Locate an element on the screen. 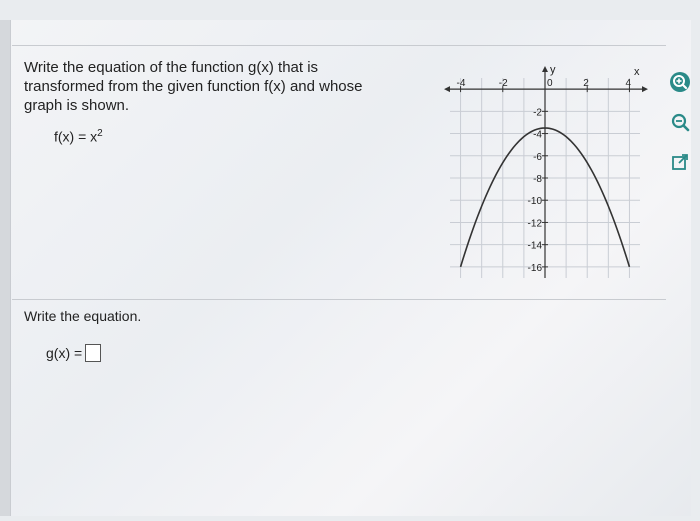 The width and height of the screenshot is (700, 521). y-axis-label: y is located at coordinates (553, 70).